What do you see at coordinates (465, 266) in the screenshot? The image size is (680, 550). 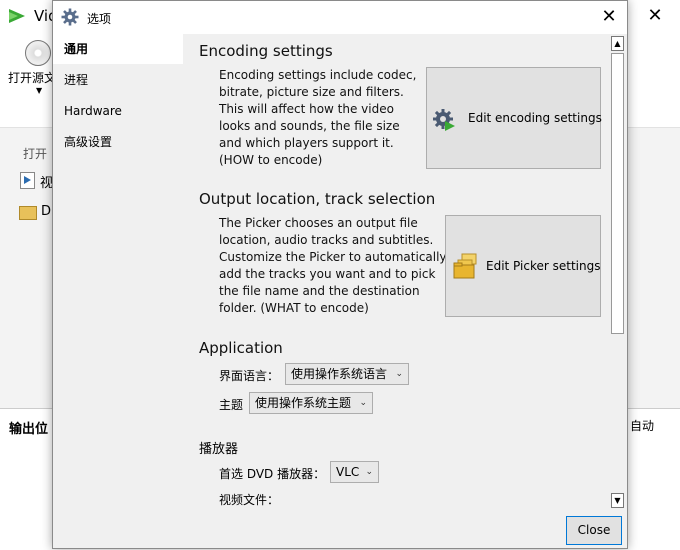 I see `folder-stack-icon` at bounding box center [465, 266].